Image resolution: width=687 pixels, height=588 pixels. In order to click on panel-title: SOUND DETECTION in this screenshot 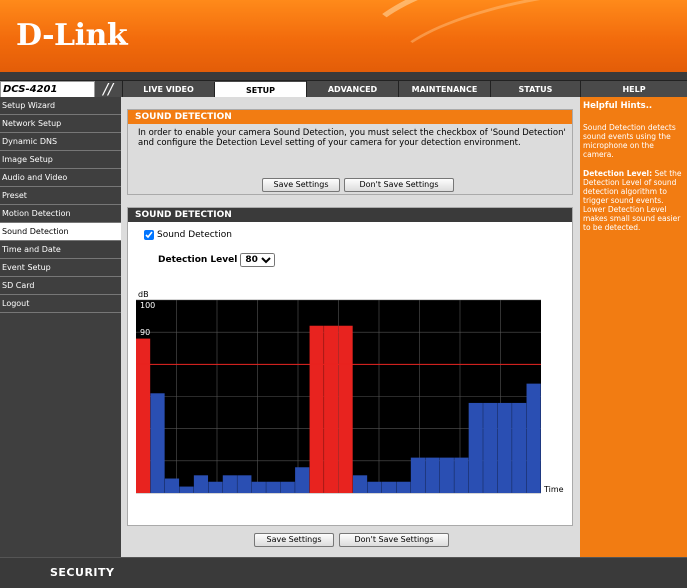, I will do `click(350, 215)`.